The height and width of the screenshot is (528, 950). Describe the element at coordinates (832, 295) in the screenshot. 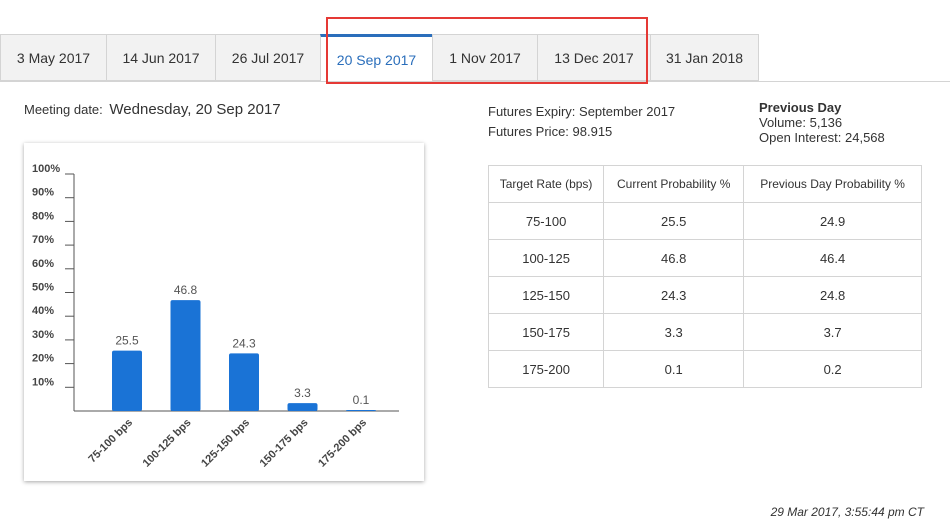

I see `cell-previous-probability: 24.8` at that location.